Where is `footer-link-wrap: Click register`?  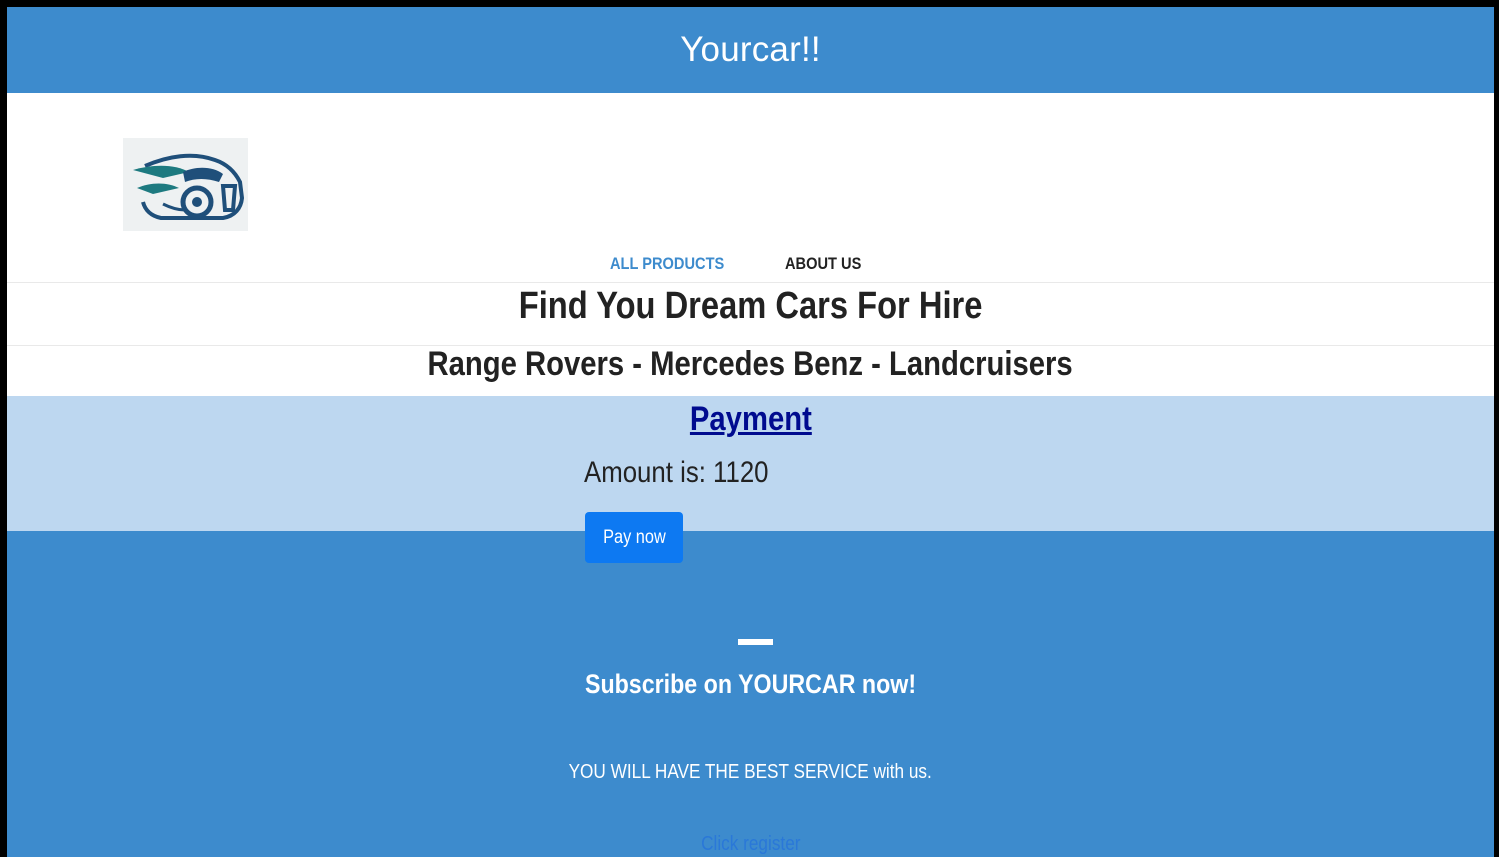
footer-link-wrap: Click register is located at coordinates (750, 844).